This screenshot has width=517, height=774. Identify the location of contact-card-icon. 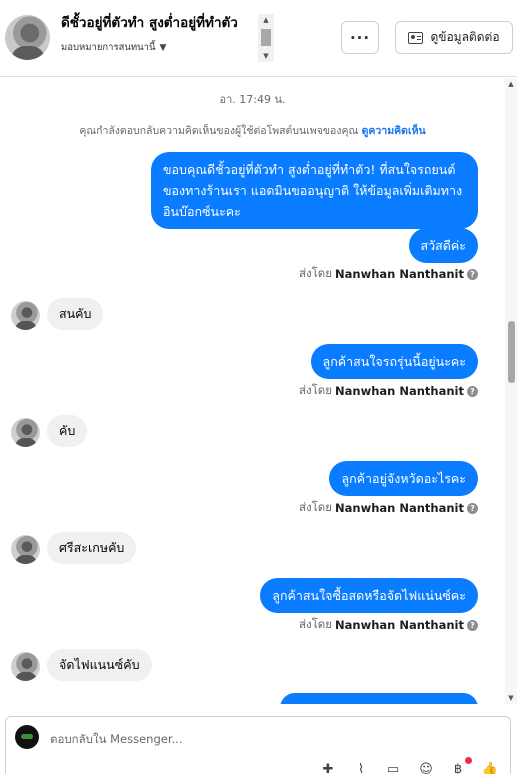
(416, 37).